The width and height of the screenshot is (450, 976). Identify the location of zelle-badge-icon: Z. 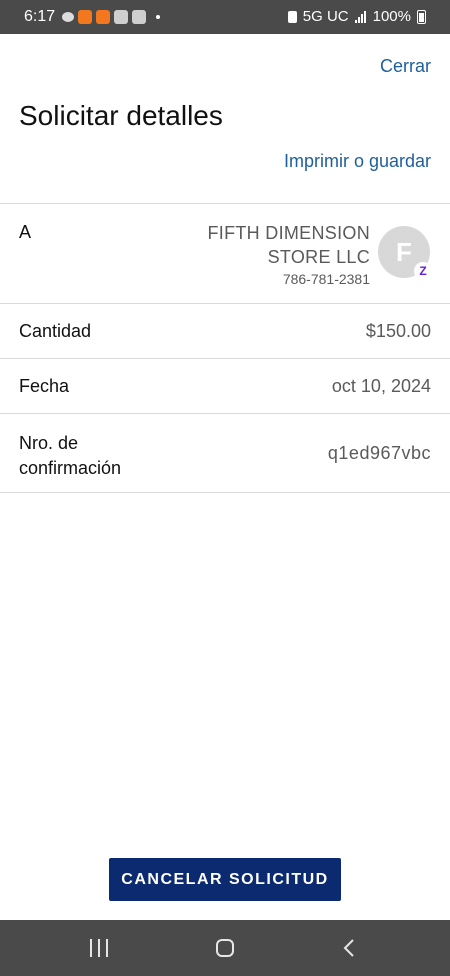
(423, 271).